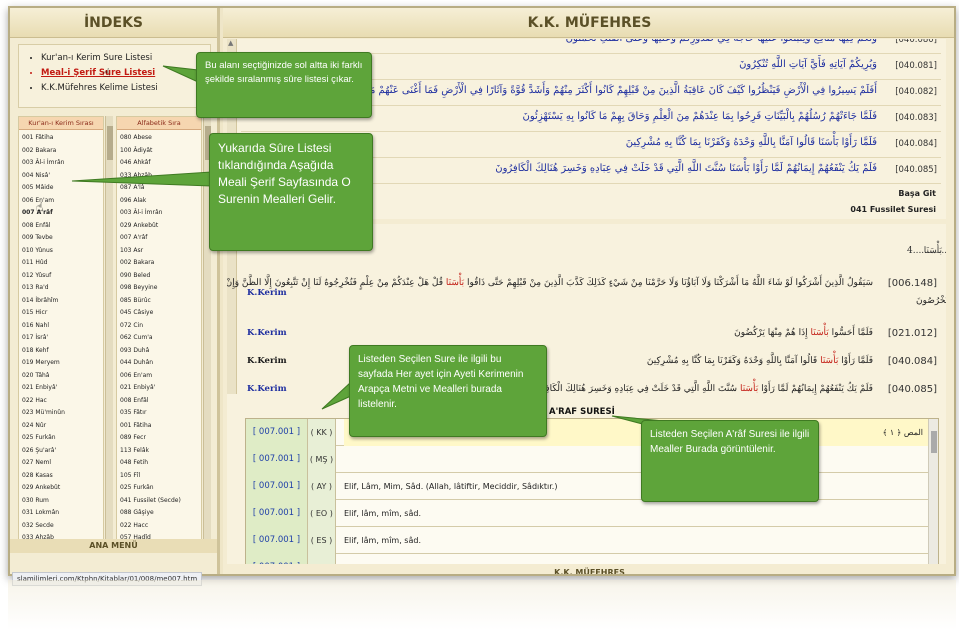 This screenshot has height=630, width=959. What do you see at coordinates (62, 313) in the screenshot?
I see `sure-list-item: 015 Hicr` at bounding box center [62, 313].